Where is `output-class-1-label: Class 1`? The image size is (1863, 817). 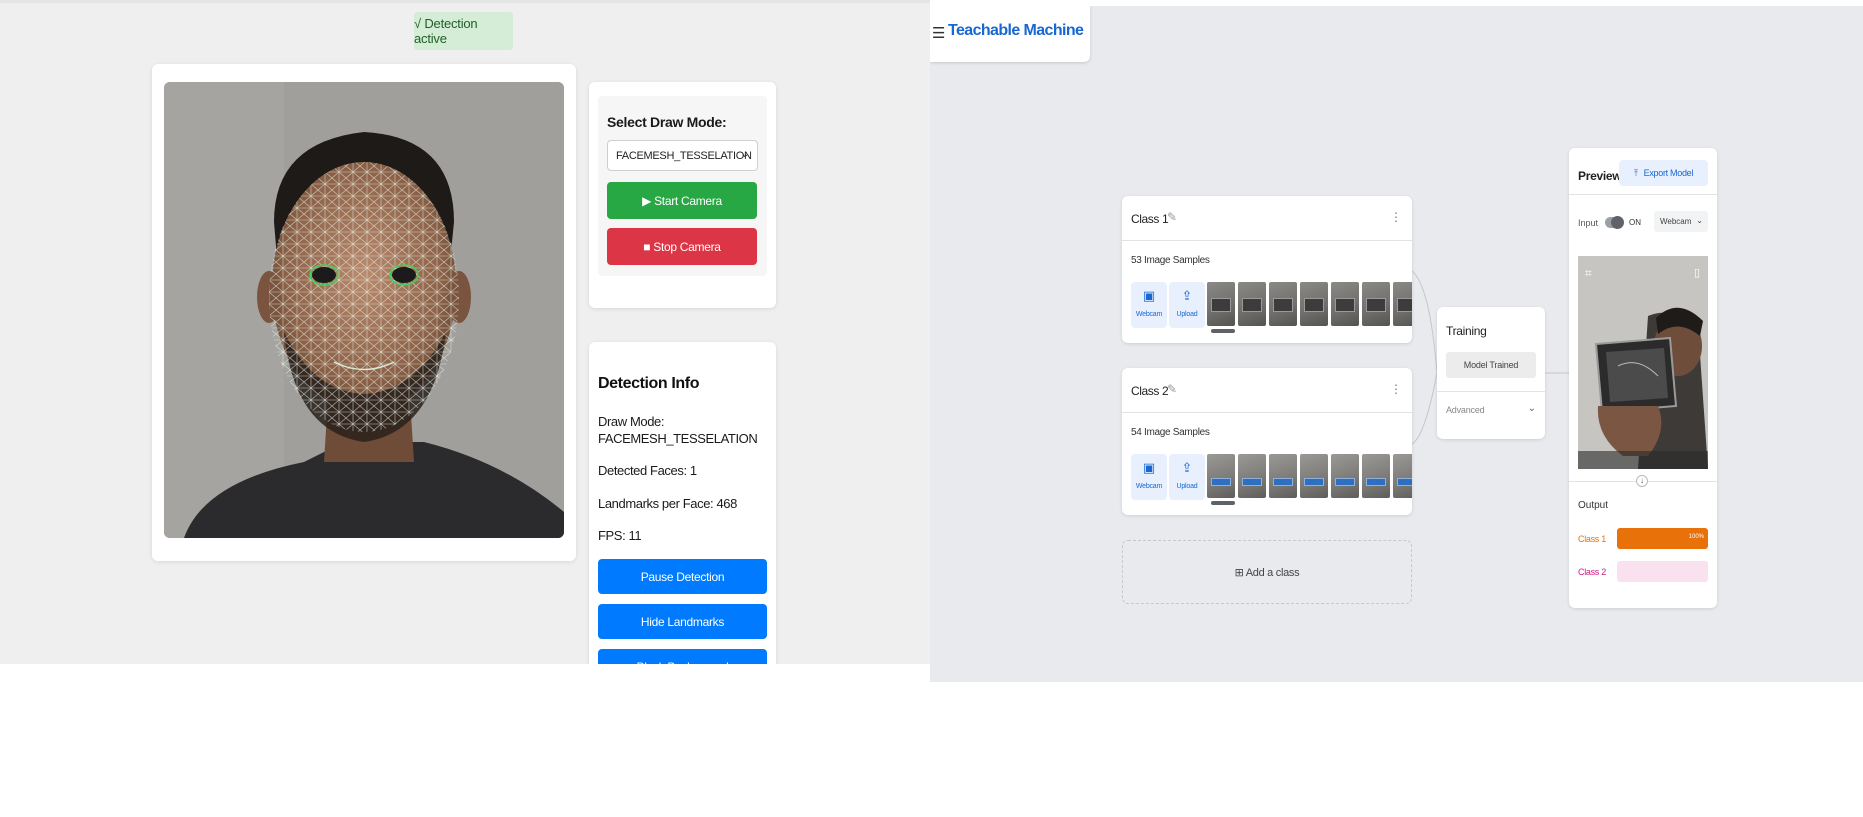 output-class-1-label: Class 1 is located at coordinates (1592, 539).